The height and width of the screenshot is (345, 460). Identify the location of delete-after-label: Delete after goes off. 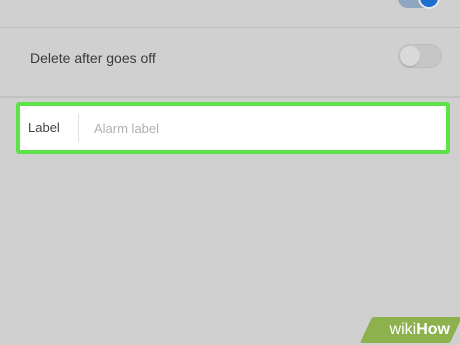
(93, 58).